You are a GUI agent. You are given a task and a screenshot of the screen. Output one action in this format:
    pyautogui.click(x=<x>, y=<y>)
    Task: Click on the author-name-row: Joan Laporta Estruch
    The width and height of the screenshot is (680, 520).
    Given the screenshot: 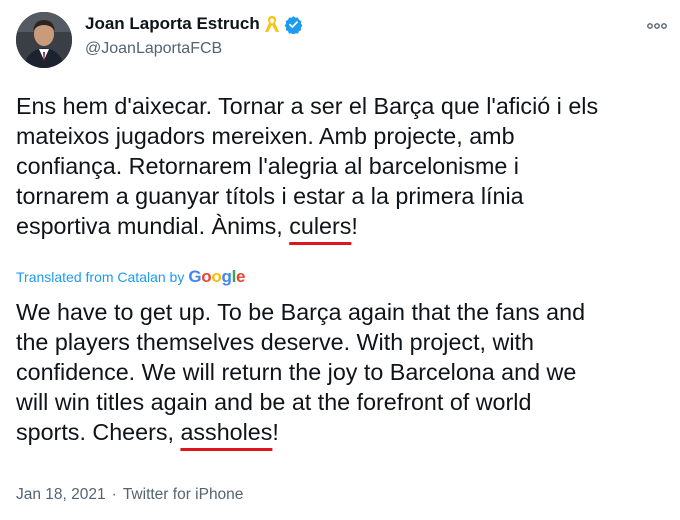 What is the action you would take?
    pyautogui.click(x=194, y=24)
    